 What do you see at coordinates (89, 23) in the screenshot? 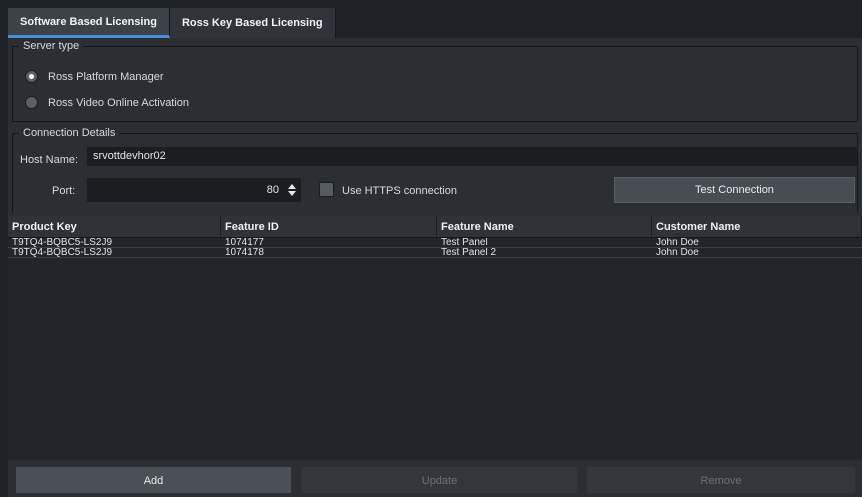
I see `tab-software-licensing: Software Based Licensing` at bounding box center [89, 23].